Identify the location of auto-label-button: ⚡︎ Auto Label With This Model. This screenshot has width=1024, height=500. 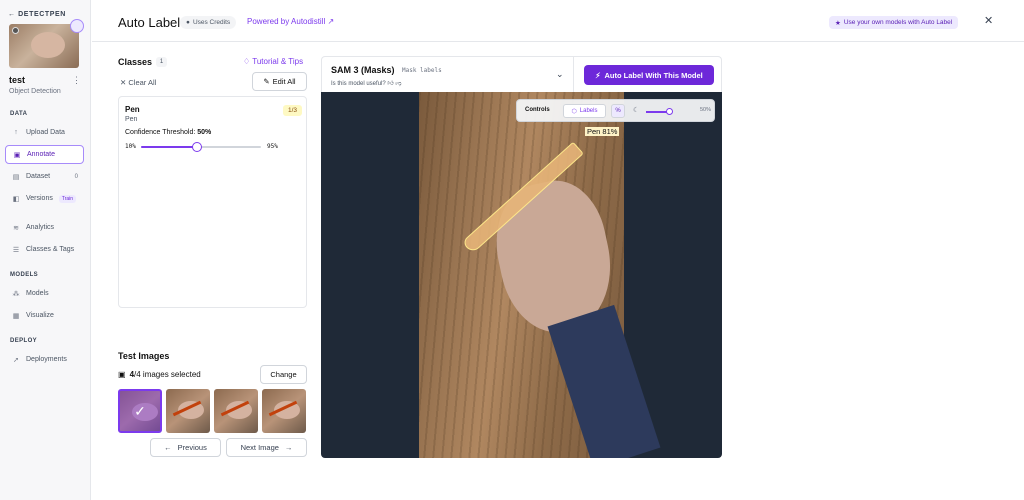
(649, 75).